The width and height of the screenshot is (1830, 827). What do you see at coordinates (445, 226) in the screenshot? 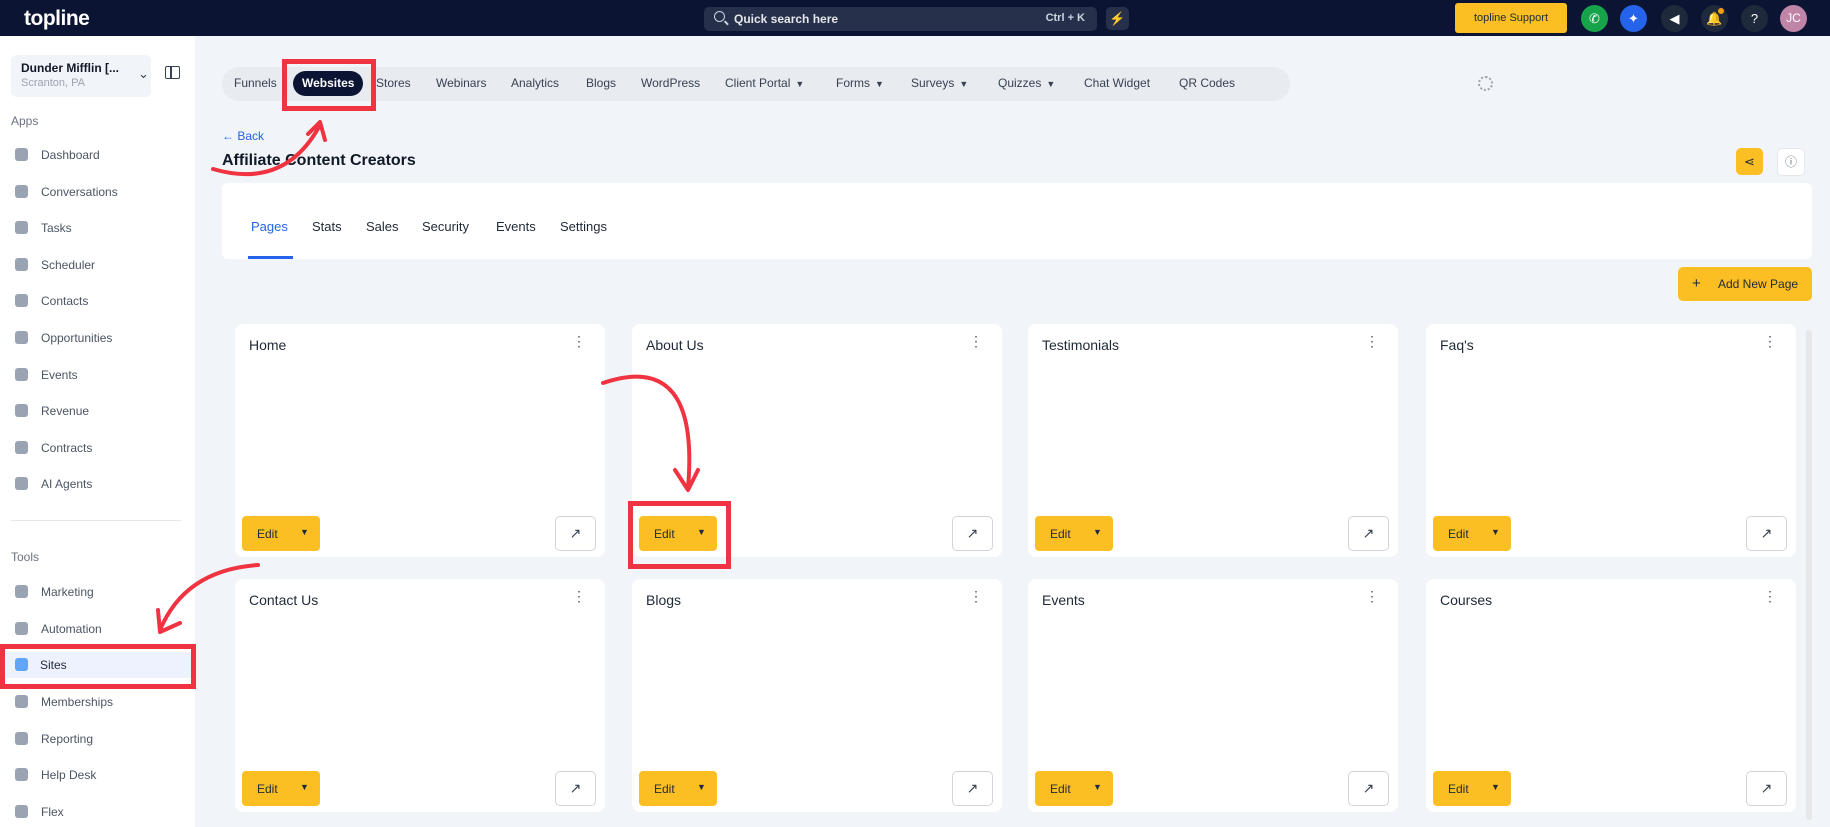
I see `tab-security: Security` at bounding box center [445, 226].